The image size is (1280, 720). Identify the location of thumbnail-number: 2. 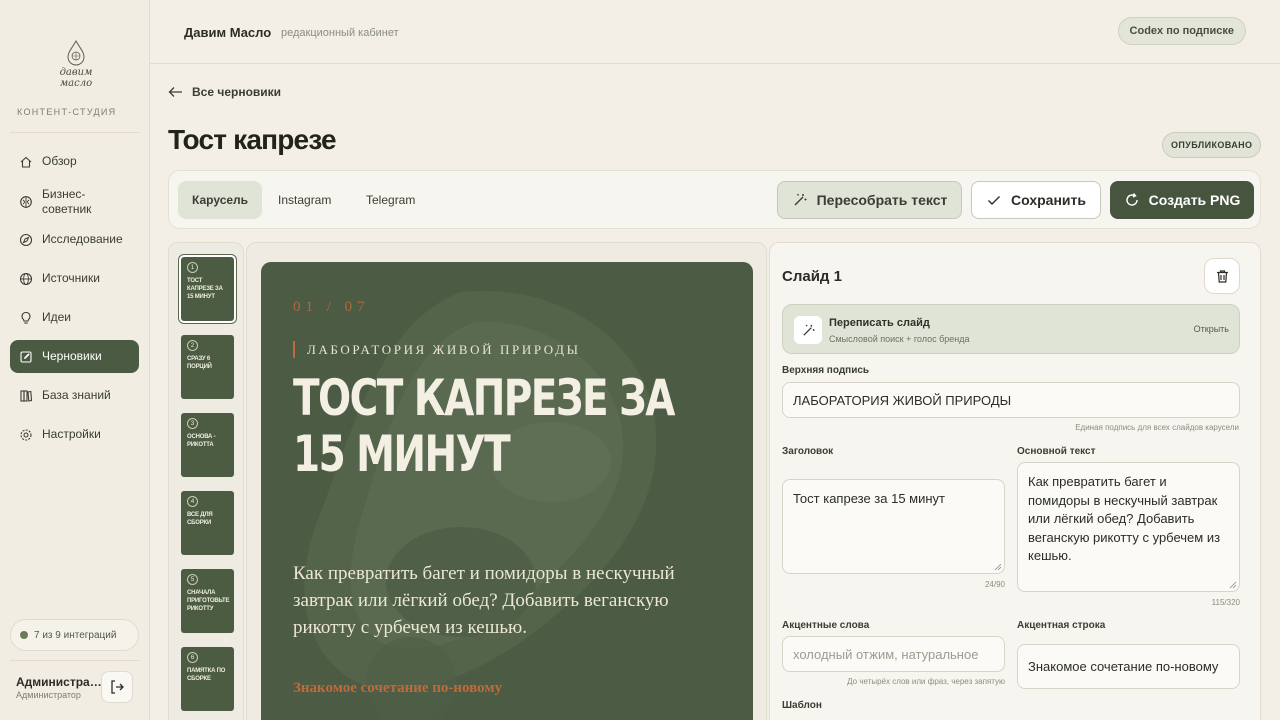
(192, 345).